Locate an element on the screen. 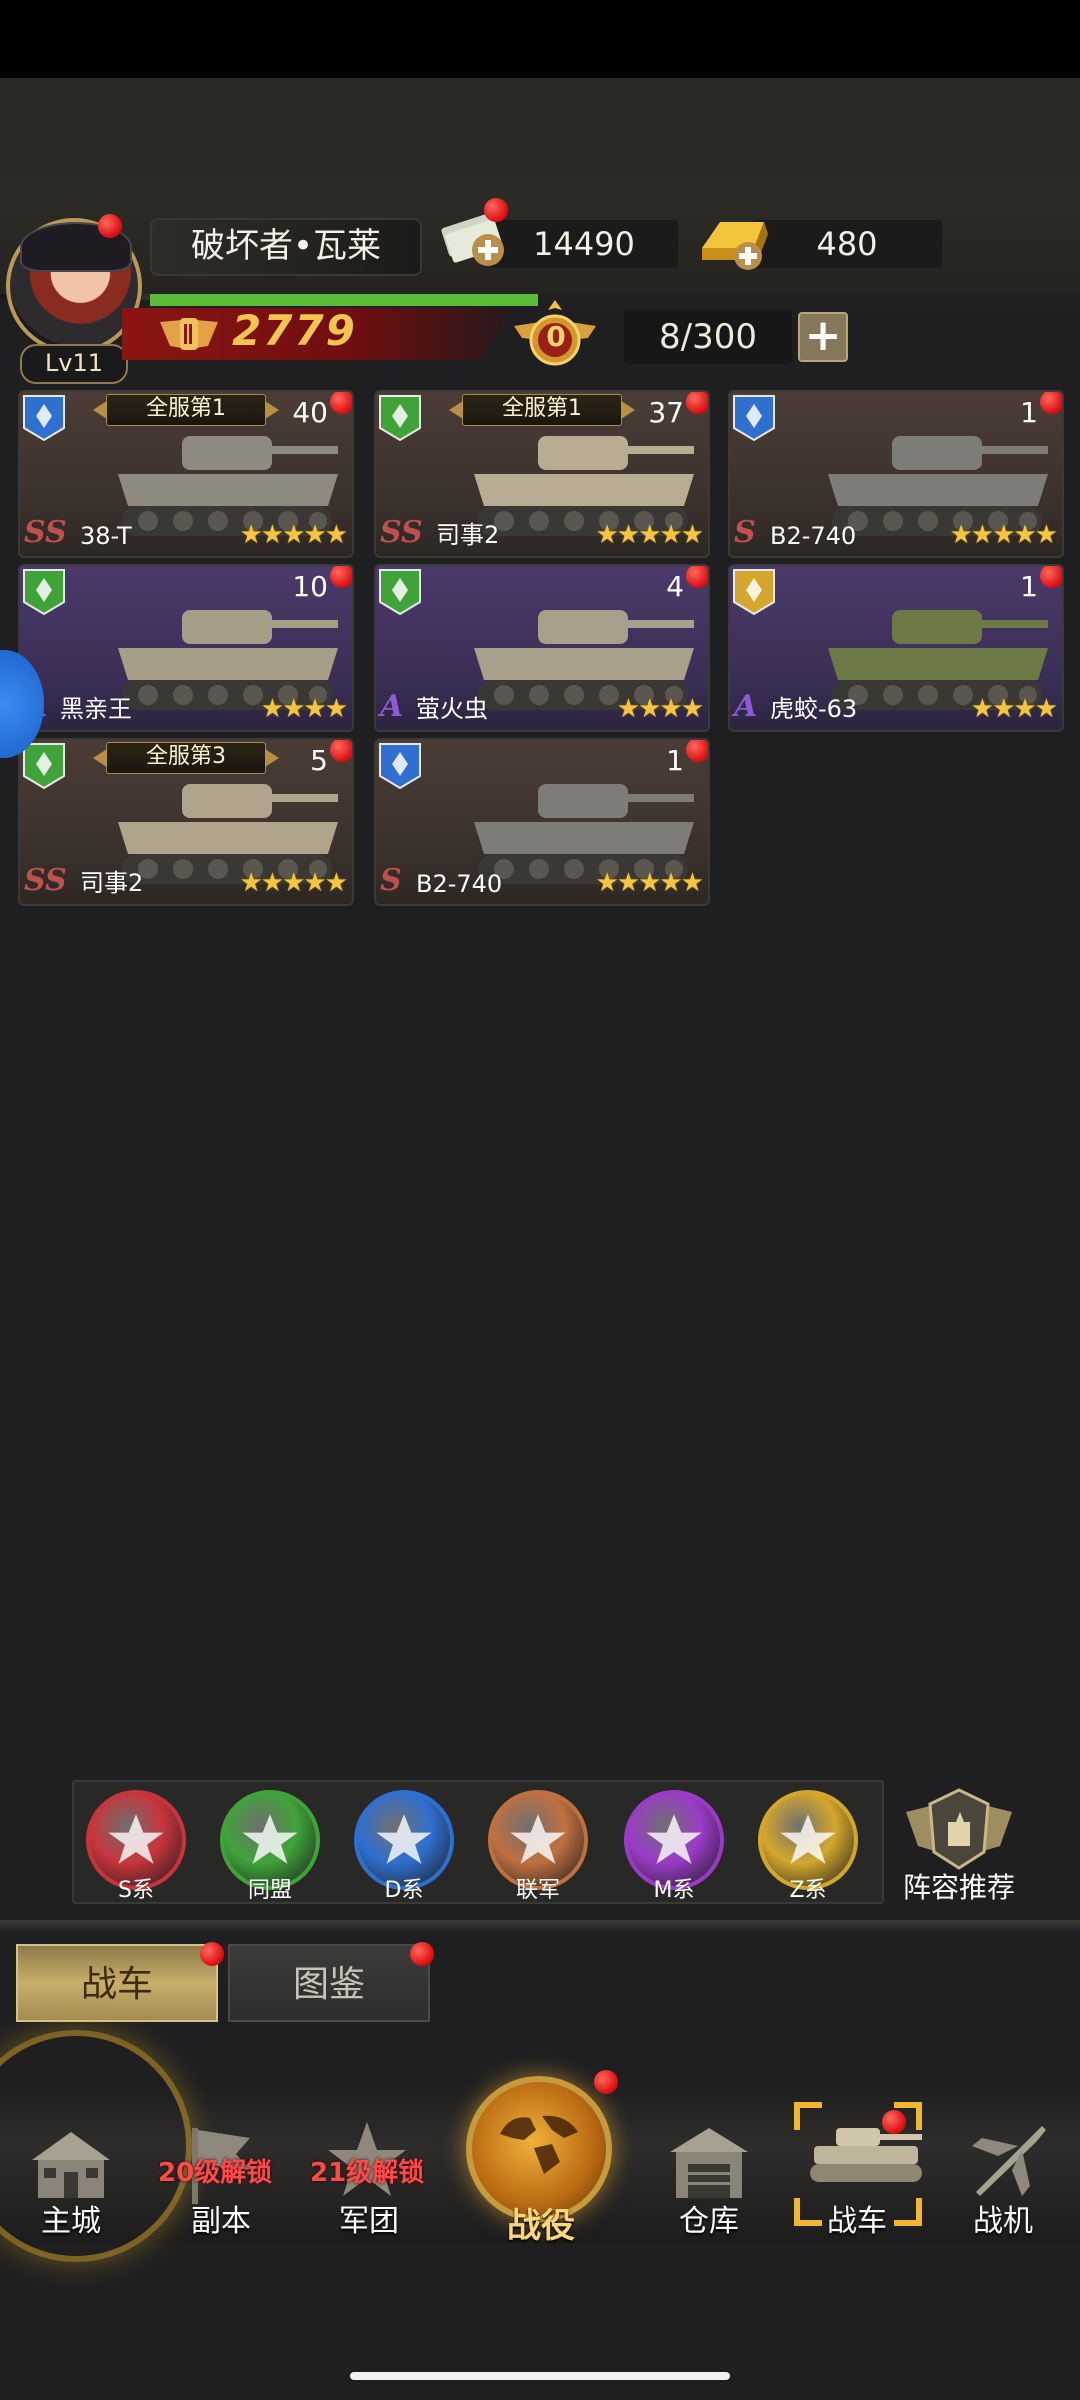  tank-card: 40 全服第1 SS 38-T ★★★★★ is located at coordinates (186, 474).